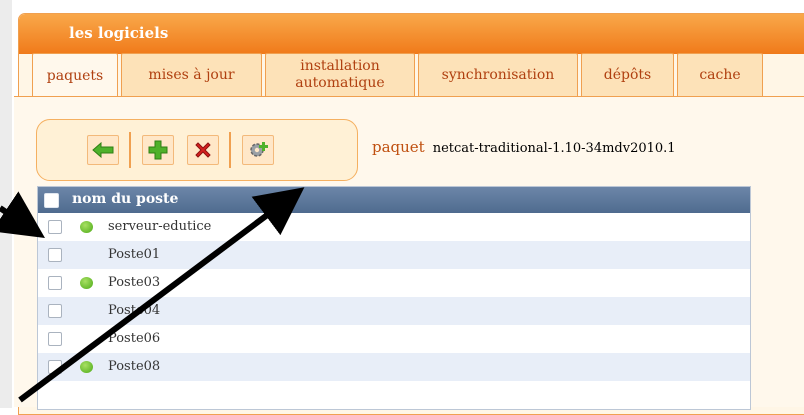 The width and height of the screenshot is (804, 415). Describe the element at coordinates (340, 74) in the screenshot. I see `tab-installation-automatique: installation automatique` at that location.